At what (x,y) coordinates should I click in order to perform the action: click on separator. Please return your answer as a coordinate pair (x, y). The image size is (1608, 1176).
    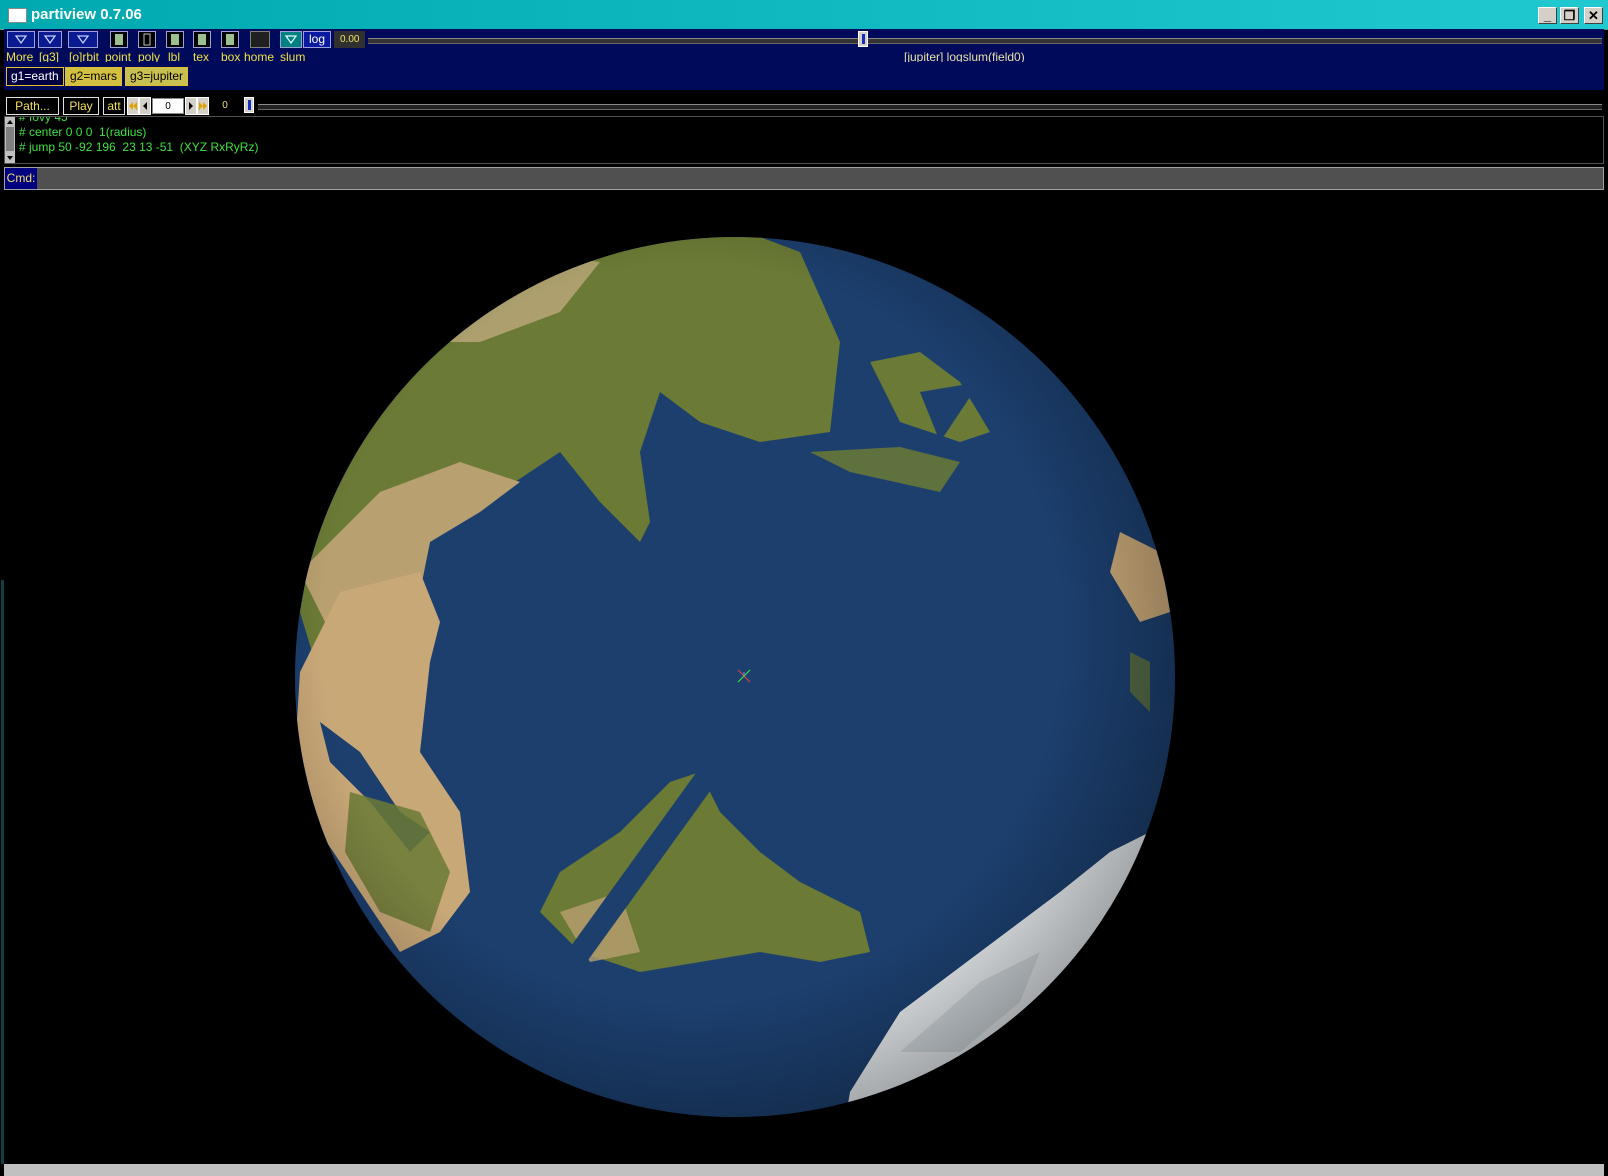
    Looking at the image, I should click on (804, 92).